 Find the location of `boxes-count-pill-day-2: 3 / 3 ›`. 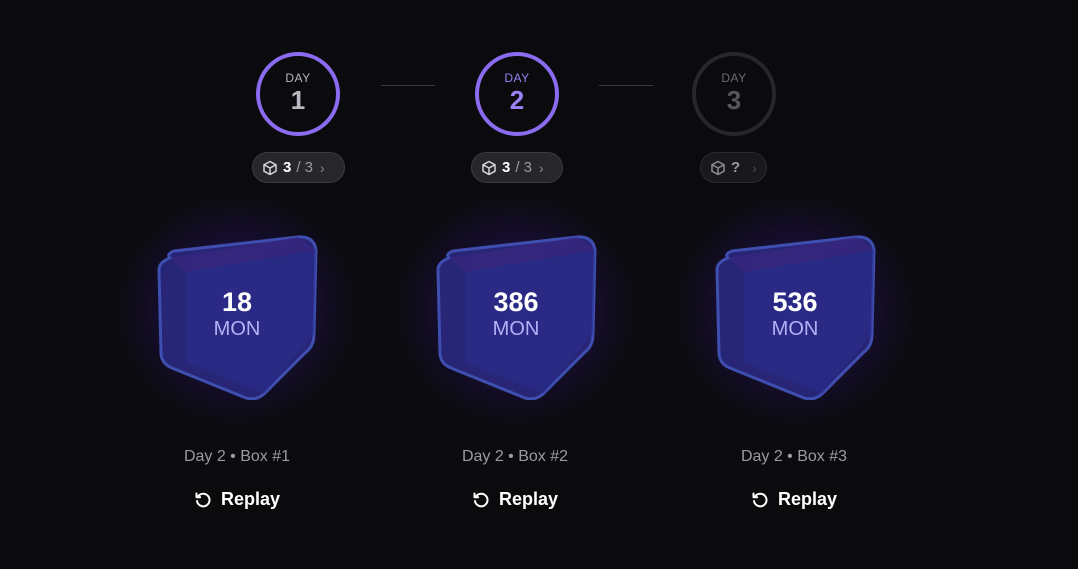

boxes-count-pill-day-2: 3 / 3 › is located at coordinates (517, 167).